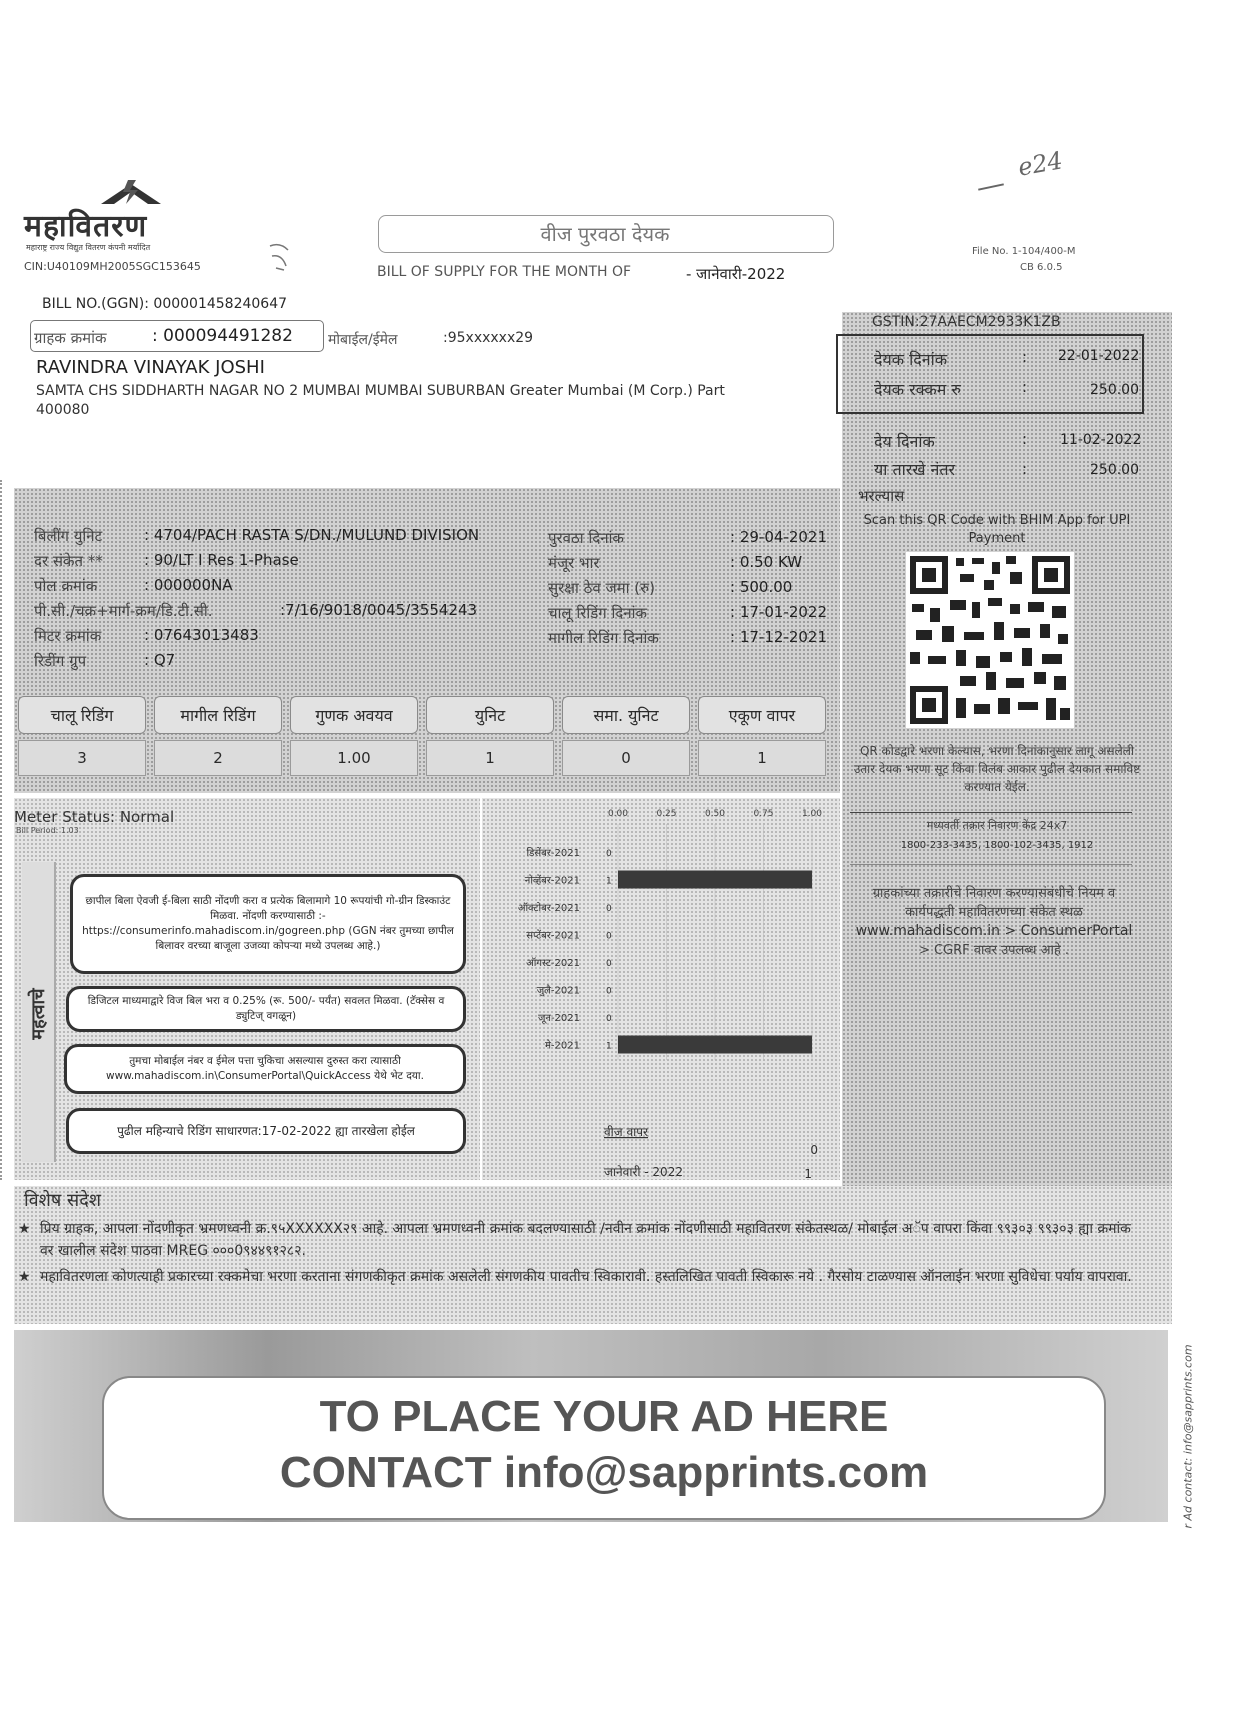  I want to click on detail-row: रिडींग ग्रुप : Q7, so click(284, 663).